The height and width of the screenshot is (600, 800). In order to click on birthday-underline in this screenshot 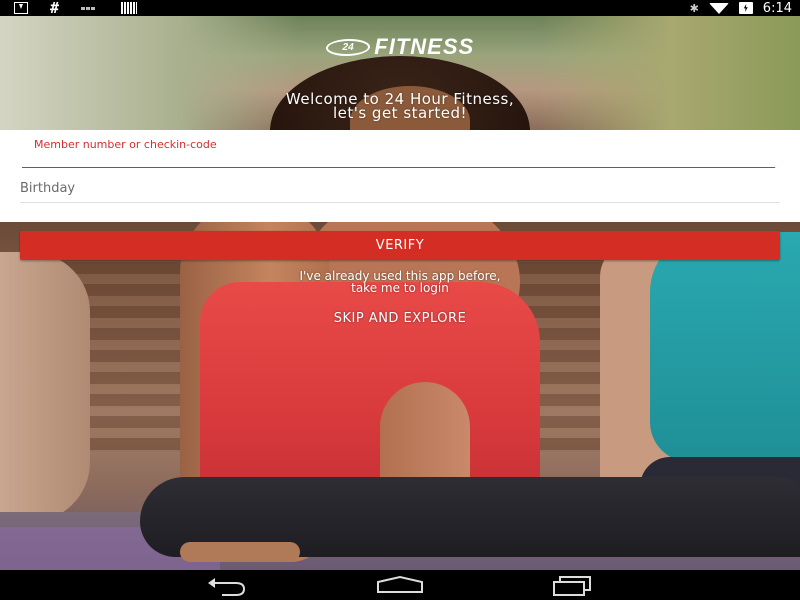, I will do `click(400, 202)`.